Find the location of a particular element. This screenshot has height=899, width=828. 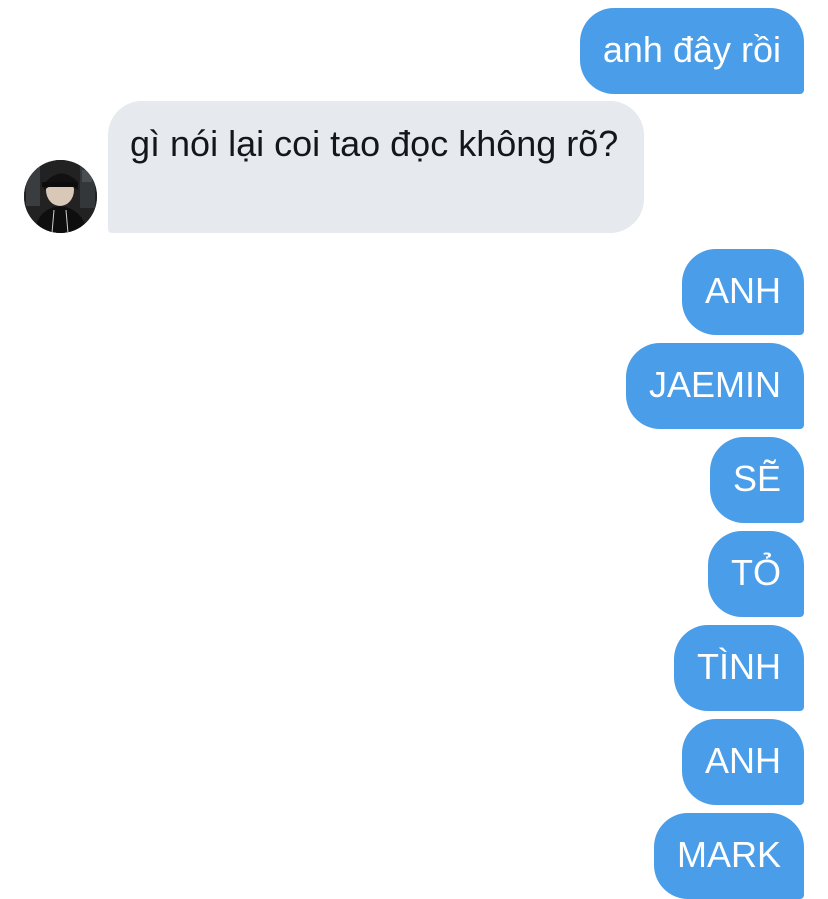

message-bubble-sent: MARK is located at coordinates (728, 856).